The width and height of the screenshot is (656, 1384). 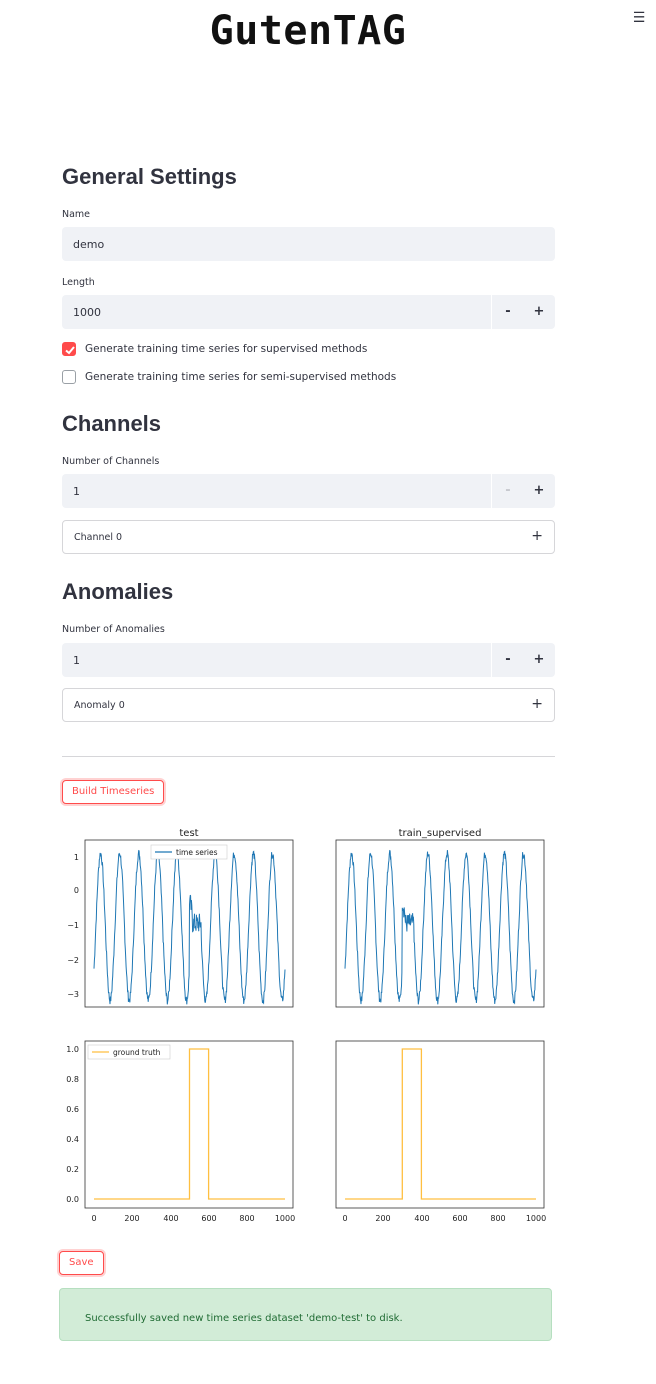 I want to click on y-tick-label: 0.6, so click(x=72, y=1109).